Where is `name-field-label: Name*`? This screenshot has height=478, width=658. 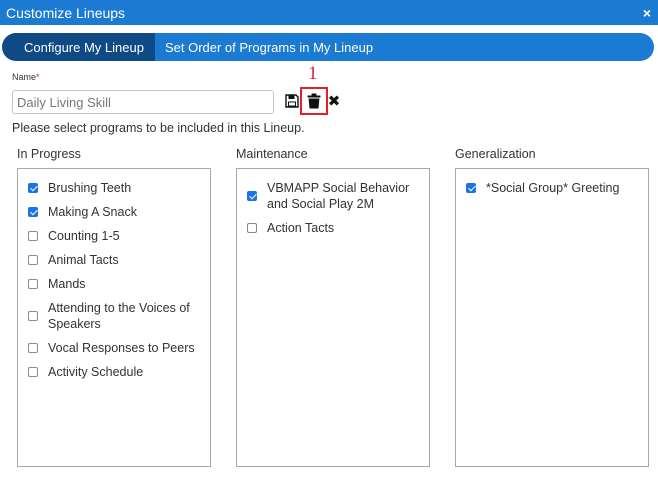
name-field-label: Name* is located at coordinates (26, 77).